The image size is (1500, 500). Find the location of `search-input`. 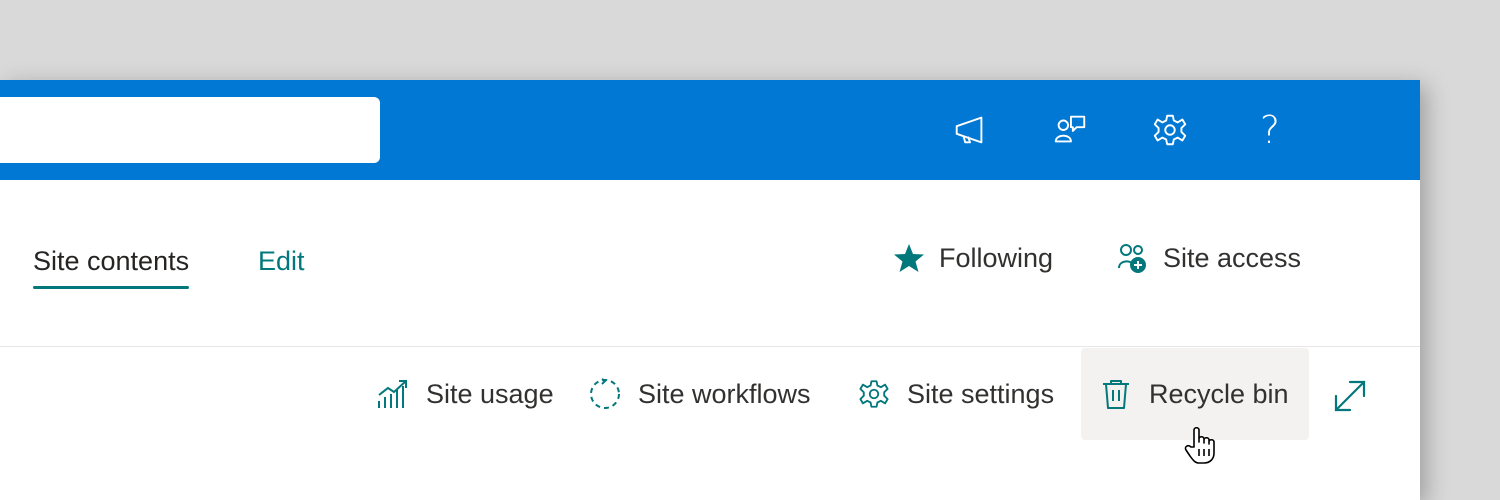

search-input is located at coordinates (190, 130).